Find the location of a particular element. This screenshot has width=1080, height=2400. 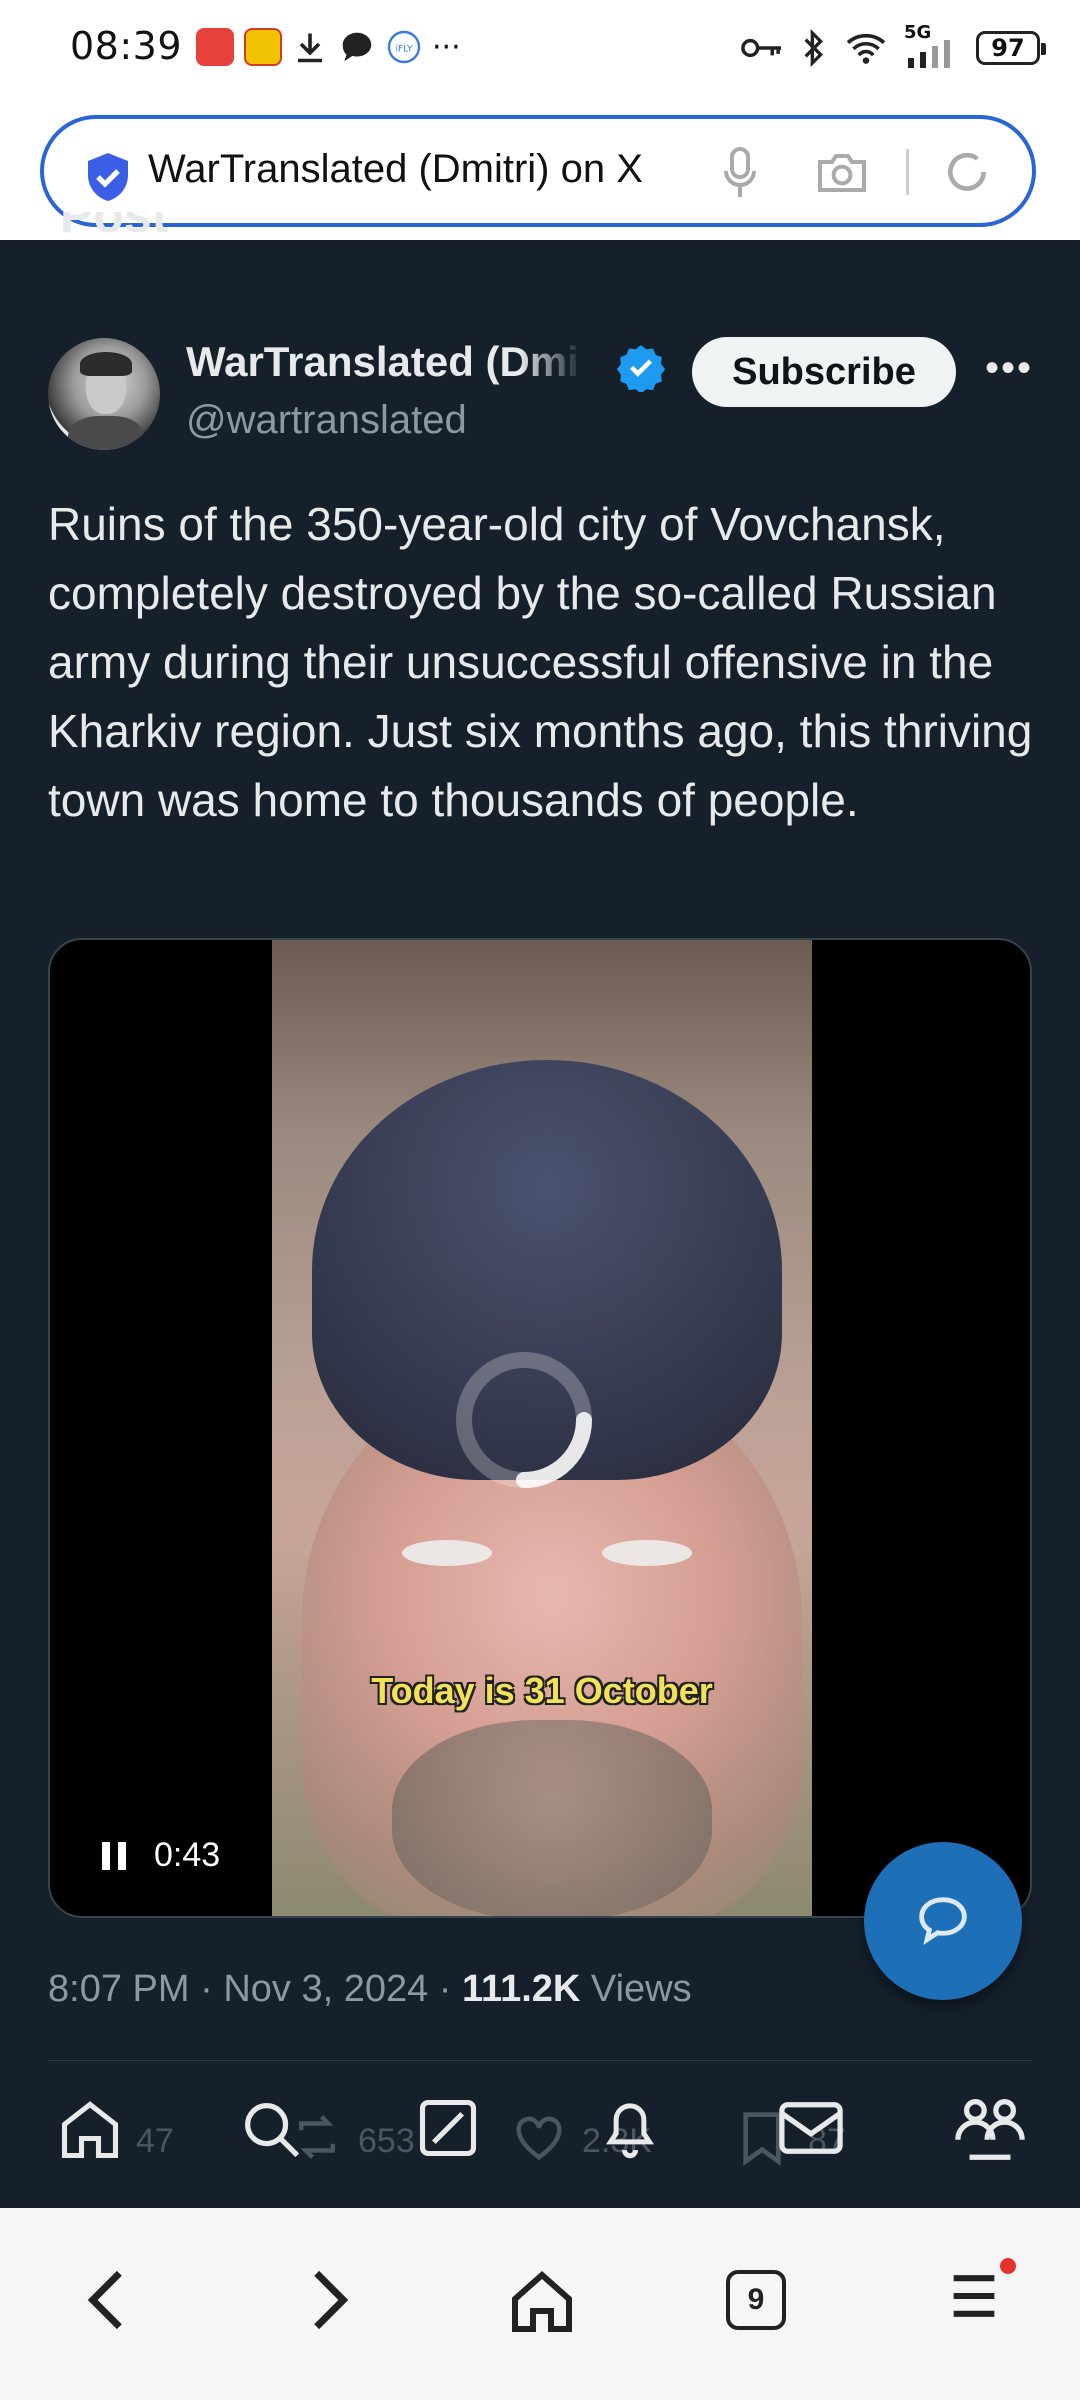

pause-icon is located at coordinates (114, 1856).